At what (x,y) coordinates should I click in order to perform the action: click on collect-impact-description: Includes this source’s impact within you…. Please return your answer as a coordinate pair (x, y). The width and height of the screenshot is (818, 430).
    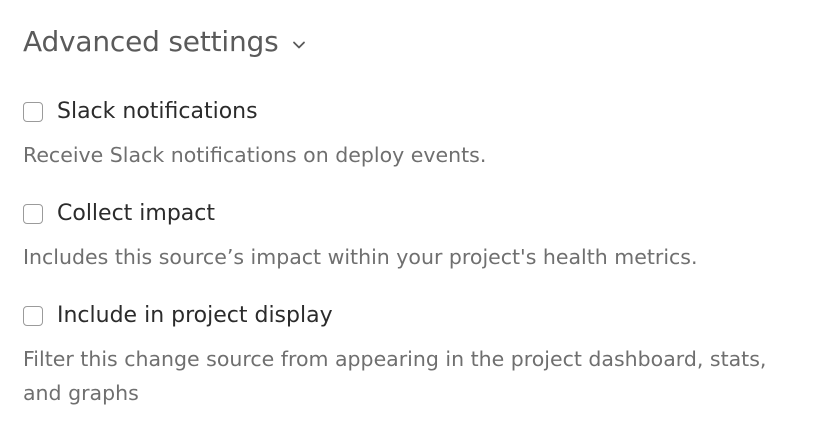
    Looking at the image, I should click on (360, 257).